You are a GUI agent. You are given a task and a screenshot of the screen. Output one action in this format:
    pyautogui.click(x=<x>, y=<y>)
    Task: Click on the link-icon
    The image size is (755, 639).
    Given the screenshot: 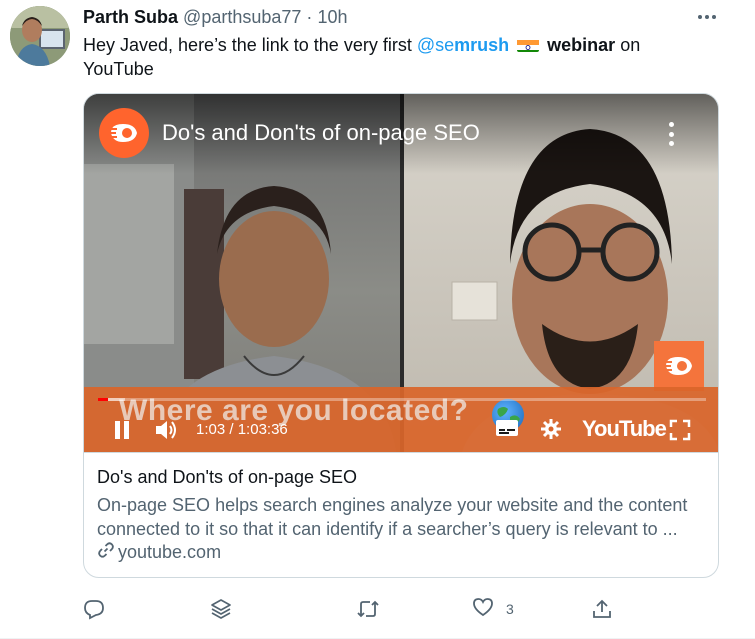 What is the action you would take?
    pyautogui.click(x=106, y=552)
    